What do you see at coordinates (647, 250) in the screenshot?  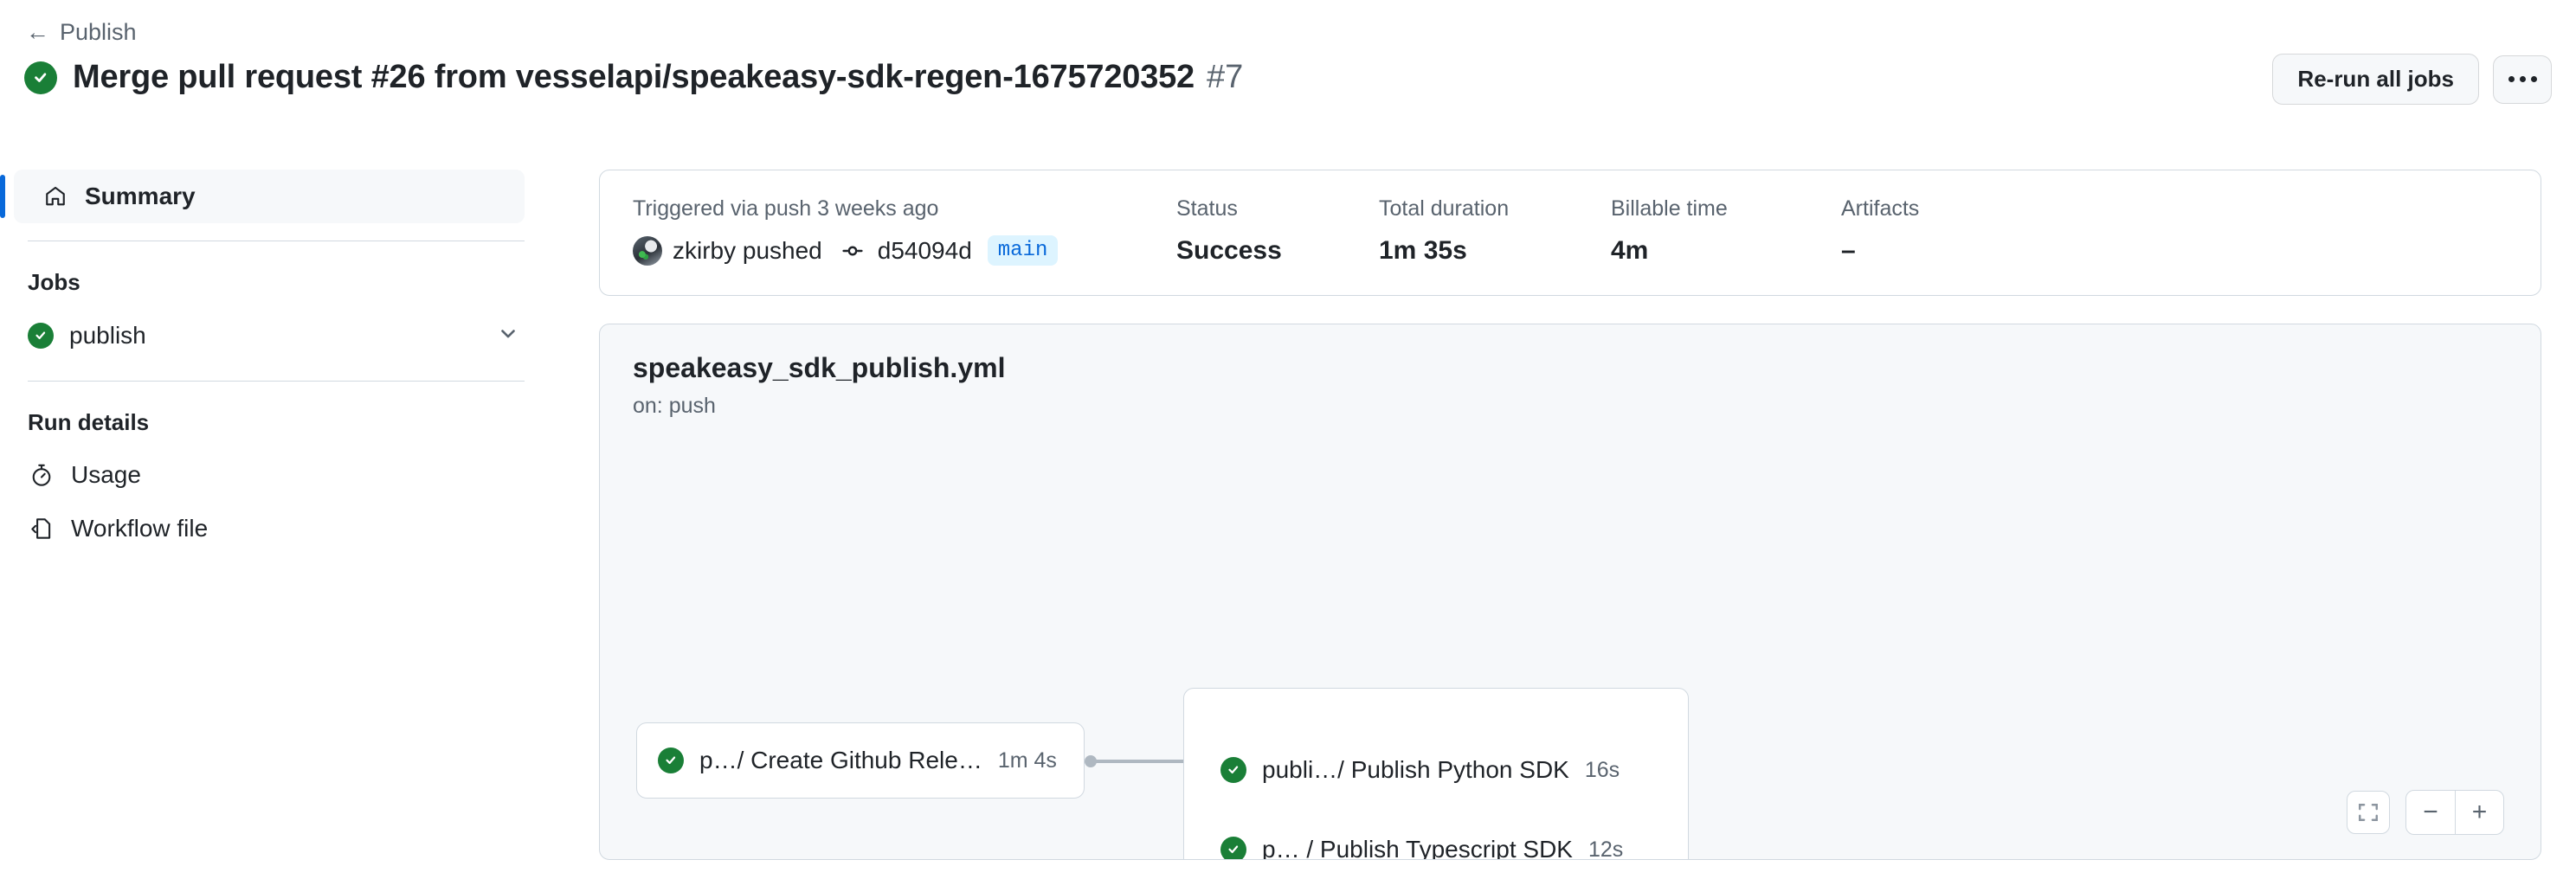 I see `avatar` at bounding box center [647, 250].